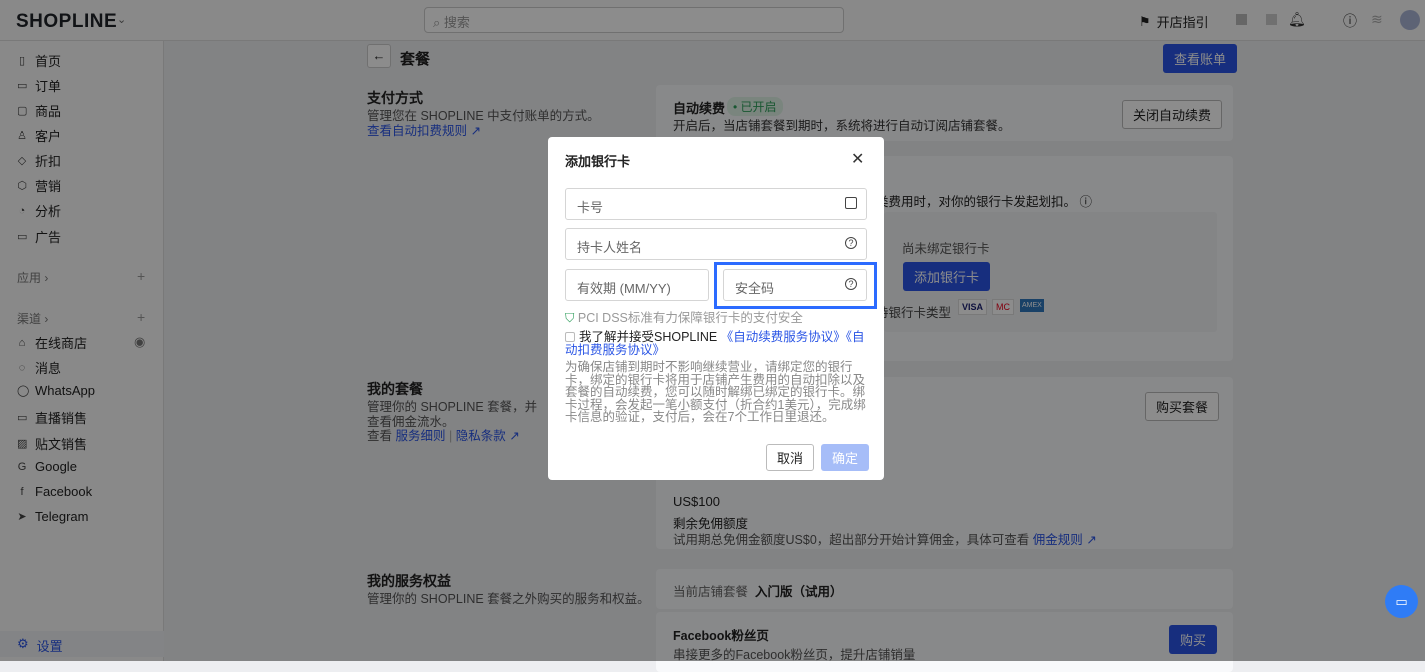 The height and width of the screenshot is (672, 1425). What do you see at coordinates (598, 161) in the screenshot?
I see `modal-title: 添加银行卡` at bounding box center [598, 161].